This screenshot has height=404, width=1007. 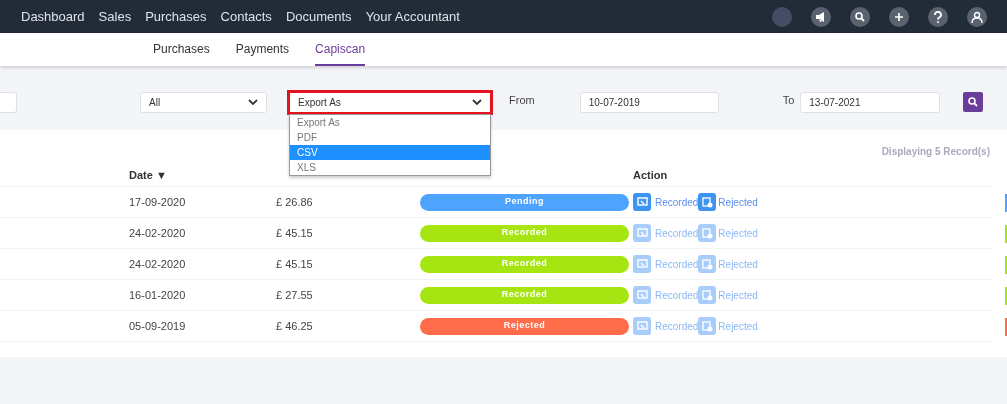 What do you see at coordinates (977, 16) in the screenshot?
I see `user-icon` at bounding box center [977, 16].